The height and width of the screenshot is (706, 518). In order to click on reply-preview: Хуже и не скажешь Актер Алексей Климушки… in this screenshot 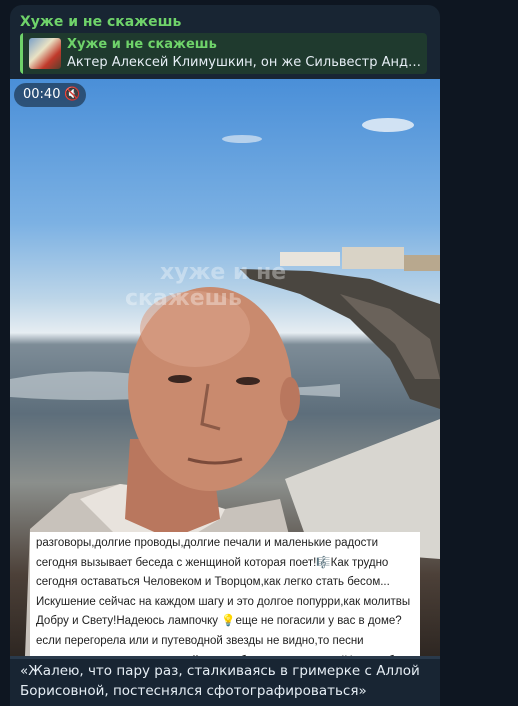, I will do `click(223, 53)`.